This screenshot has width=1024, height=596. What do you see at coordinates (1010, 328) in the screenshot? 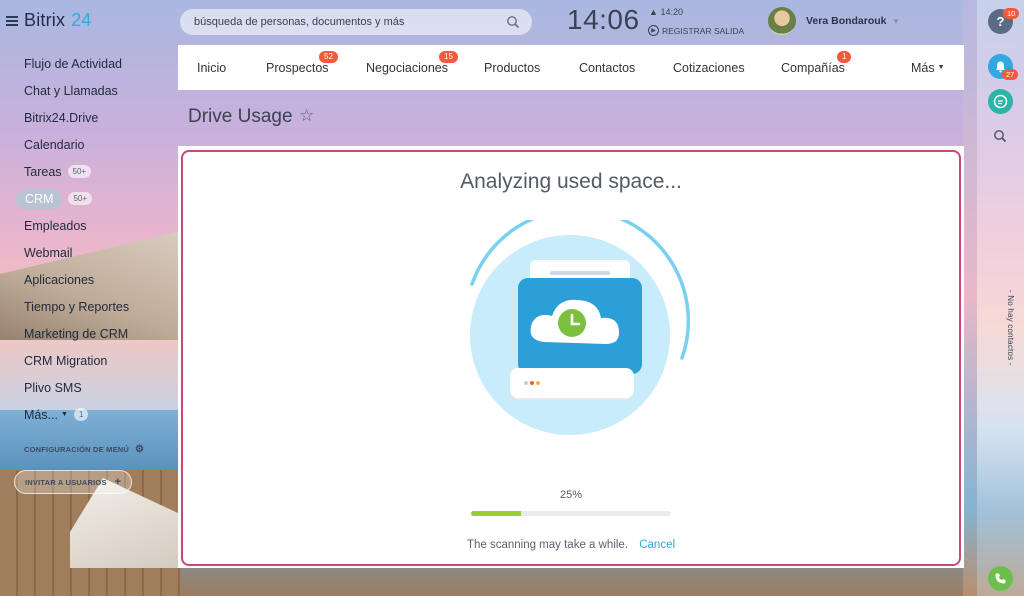
I see `no-contacts-label: - No hay contactos -` at bounding box center [1010, 328].